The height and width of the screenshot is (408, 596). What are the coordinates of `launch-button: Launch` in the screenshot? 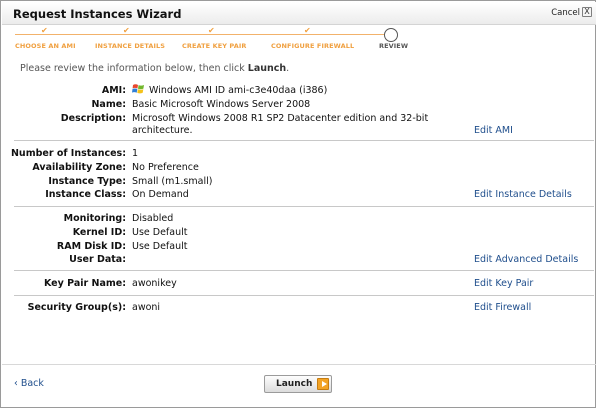 It's located at (298, 384).